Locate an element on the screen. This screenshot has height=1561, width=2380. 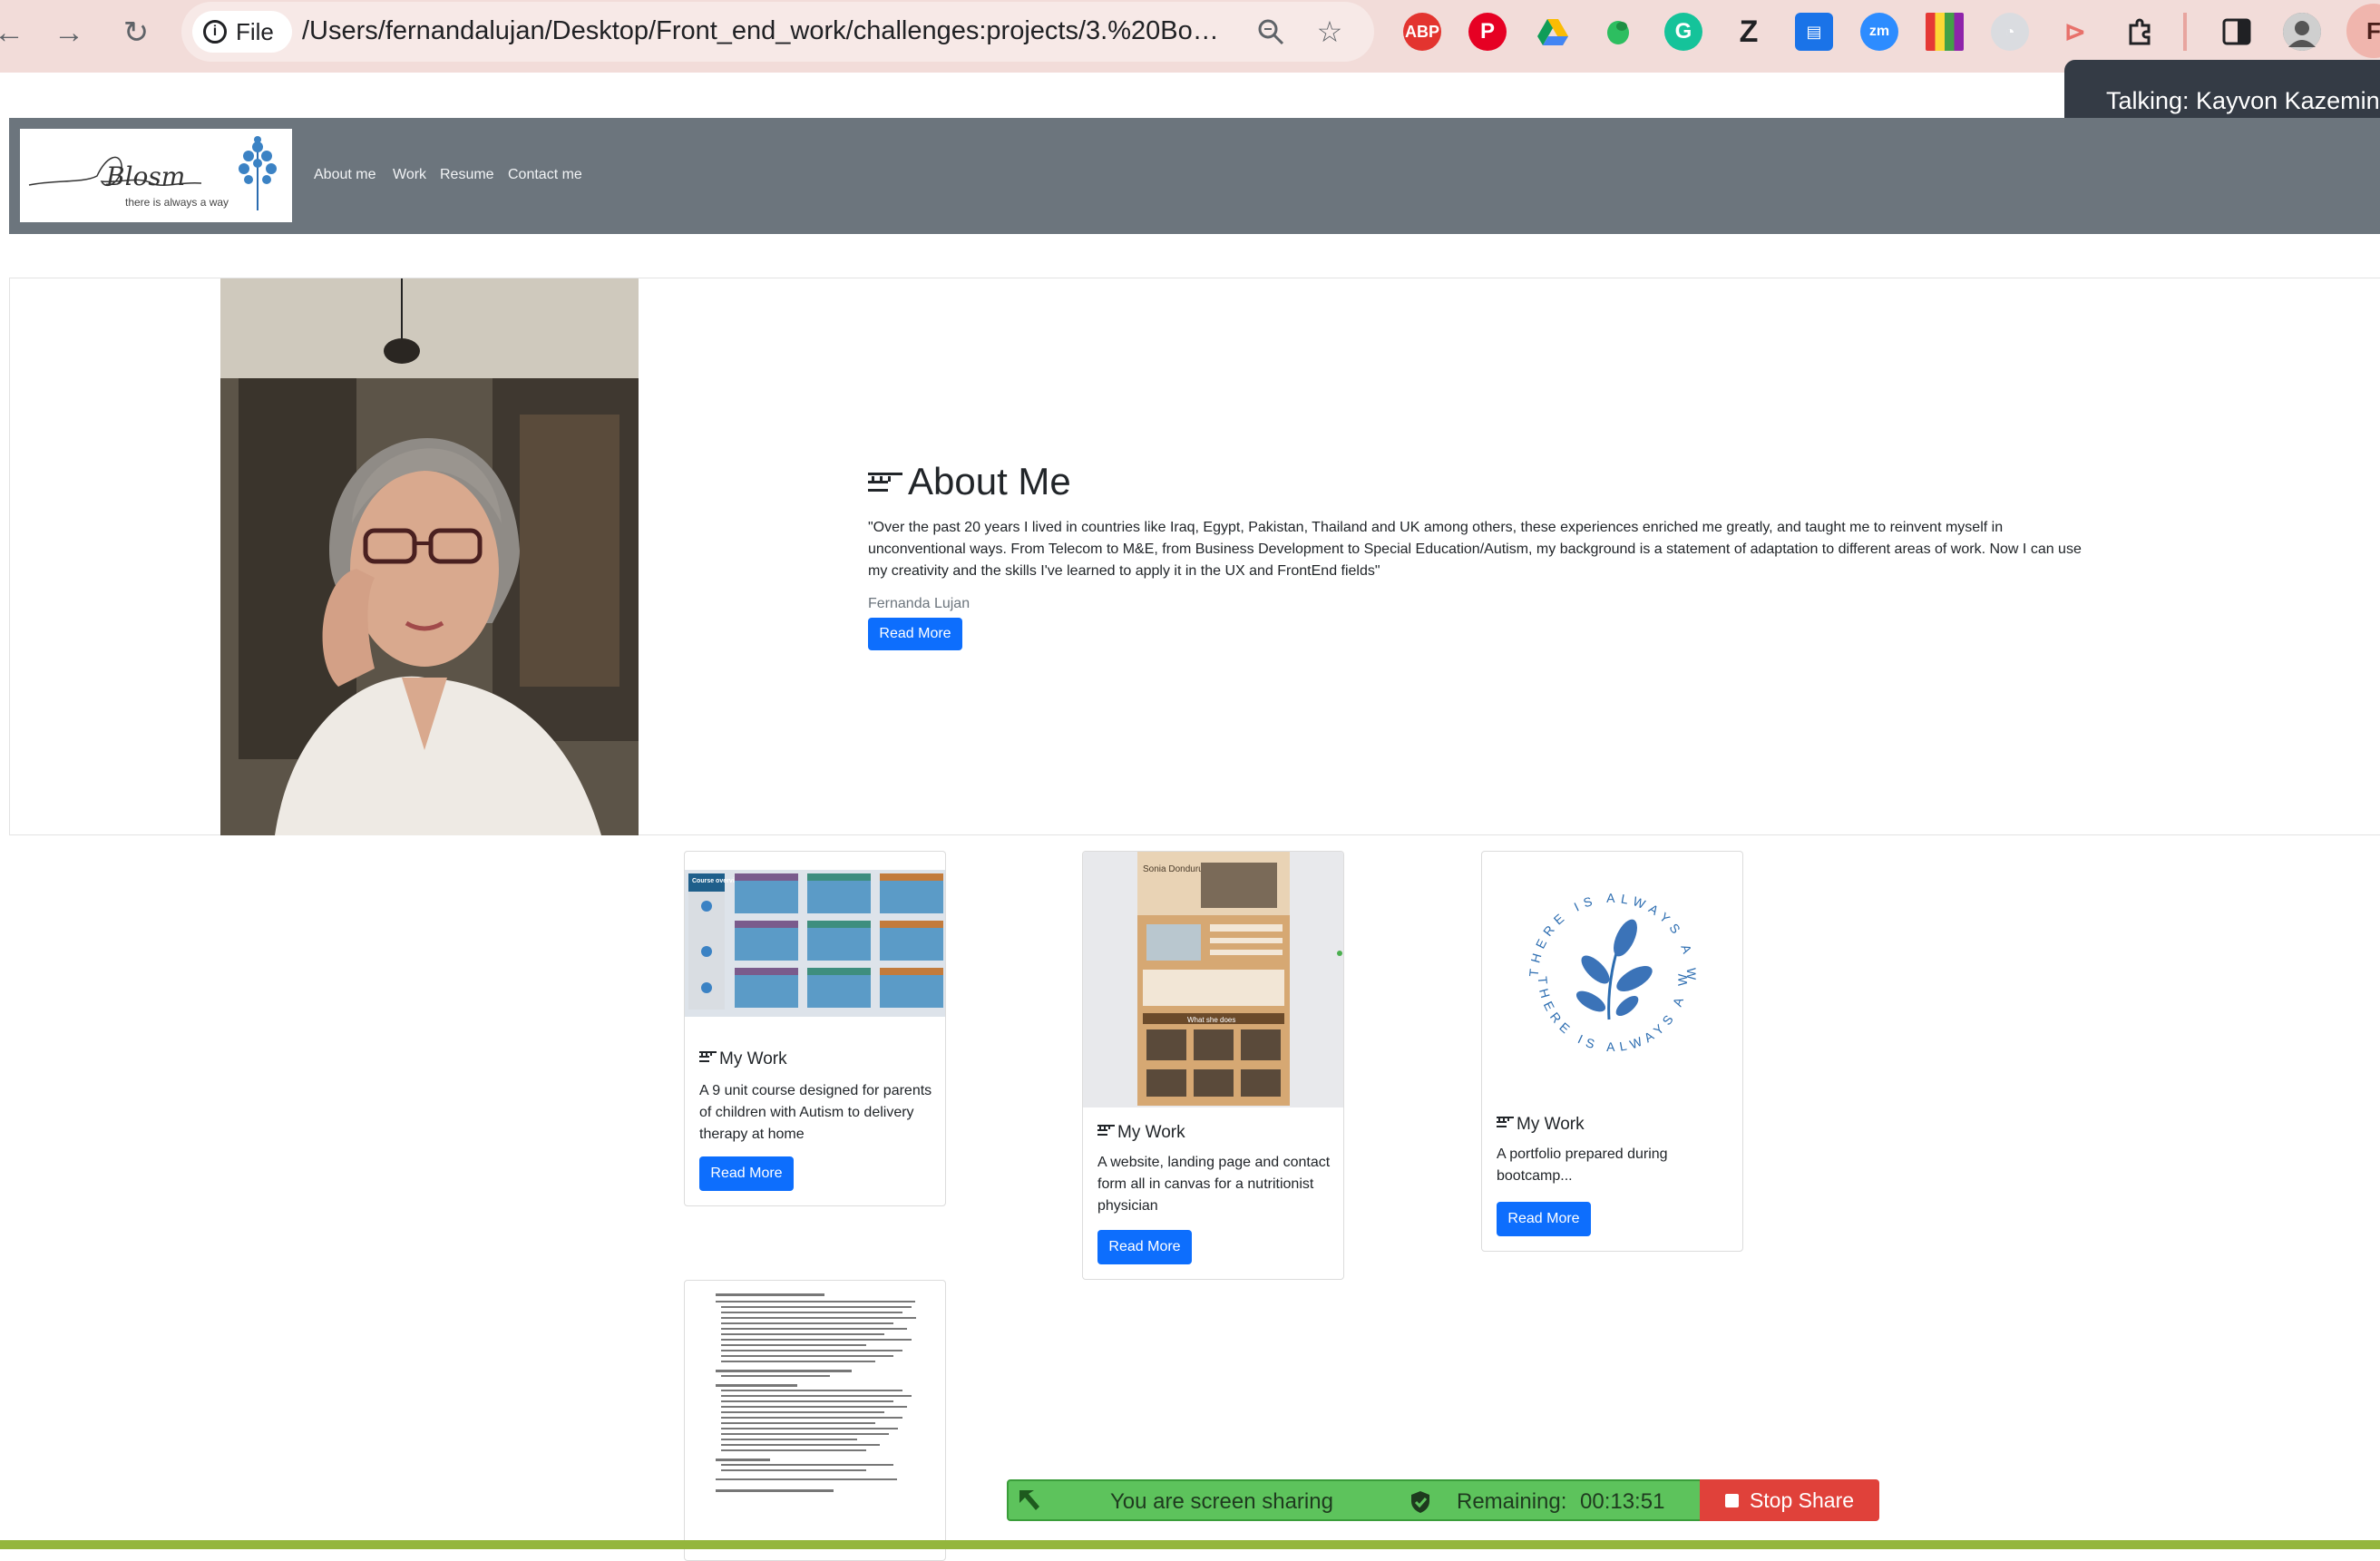
about-read-more-button: Read More is located at coordinates (915, 634).